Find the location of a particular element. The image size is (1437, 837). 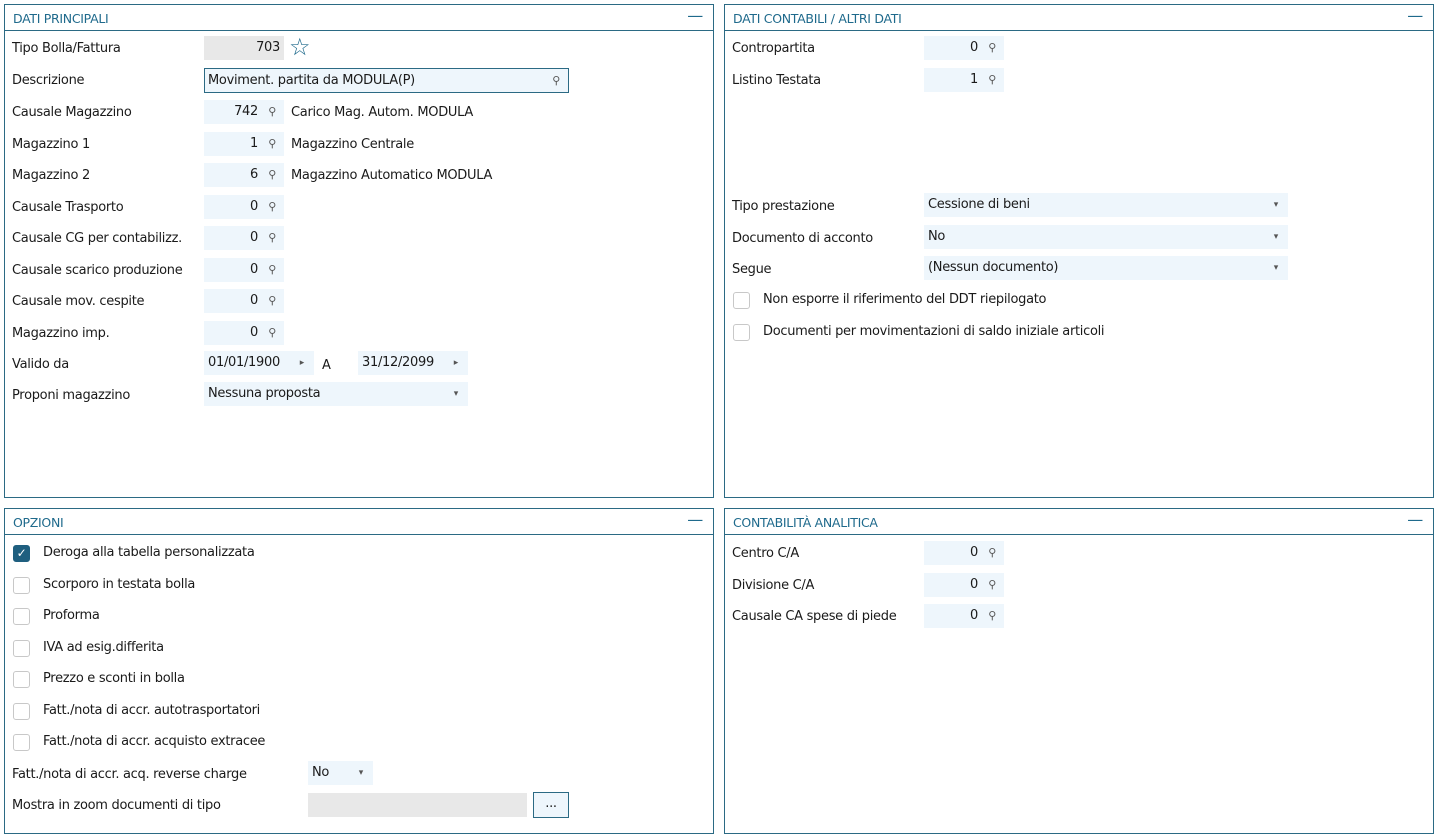

valido-a-field: 31/12/2099 ▸ is located at coordinates (413, 363).